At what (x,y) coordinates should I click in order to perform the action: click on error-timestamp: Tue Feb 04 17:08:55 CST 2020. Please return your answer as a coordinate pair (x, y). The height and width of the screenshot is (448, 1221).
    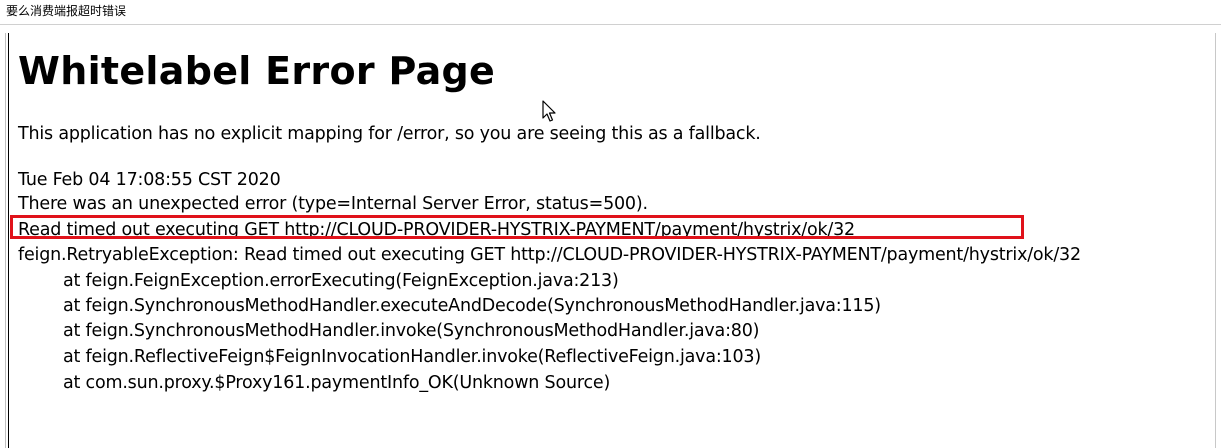
    Looking at the image, I should click on (149, 180).